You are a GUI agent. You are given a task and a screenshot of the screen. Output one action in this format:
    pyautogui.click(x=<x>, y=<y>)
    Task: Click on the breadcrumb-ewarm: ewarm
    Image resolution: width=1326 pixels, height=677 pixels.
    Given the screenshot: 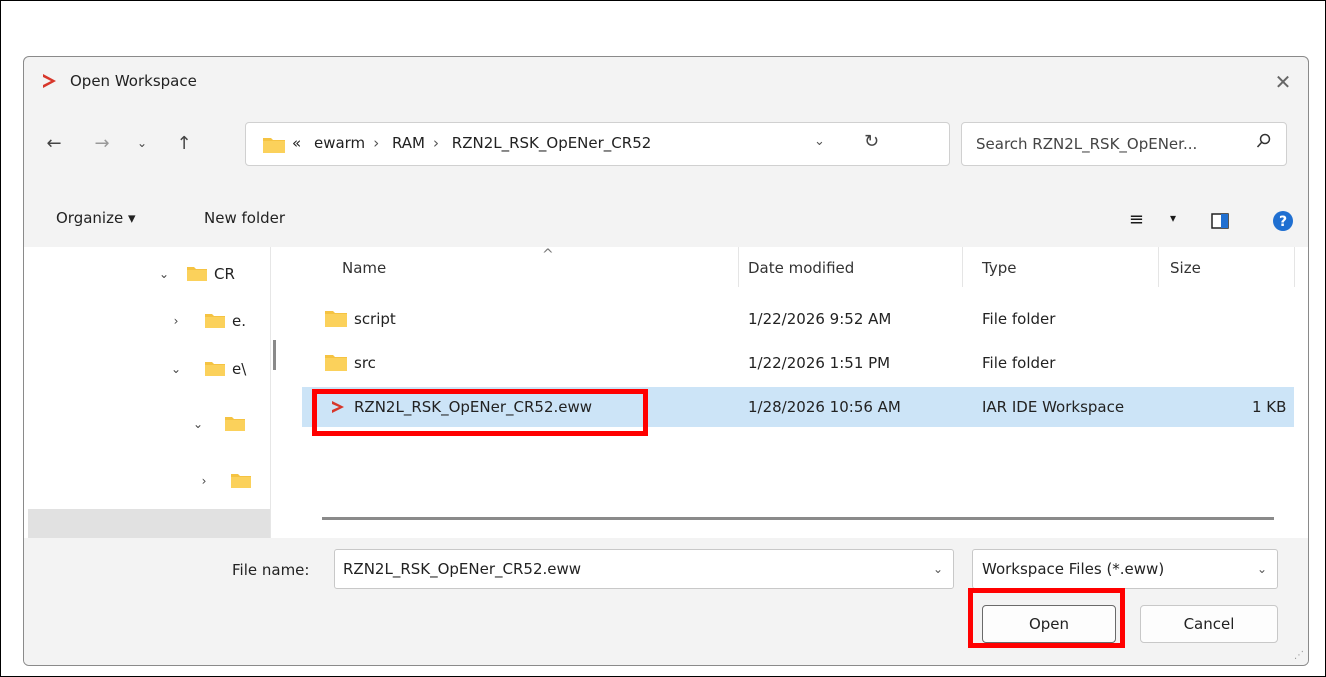 What is the action you would take?
    pyautogui.click(x=339, y=143)
    